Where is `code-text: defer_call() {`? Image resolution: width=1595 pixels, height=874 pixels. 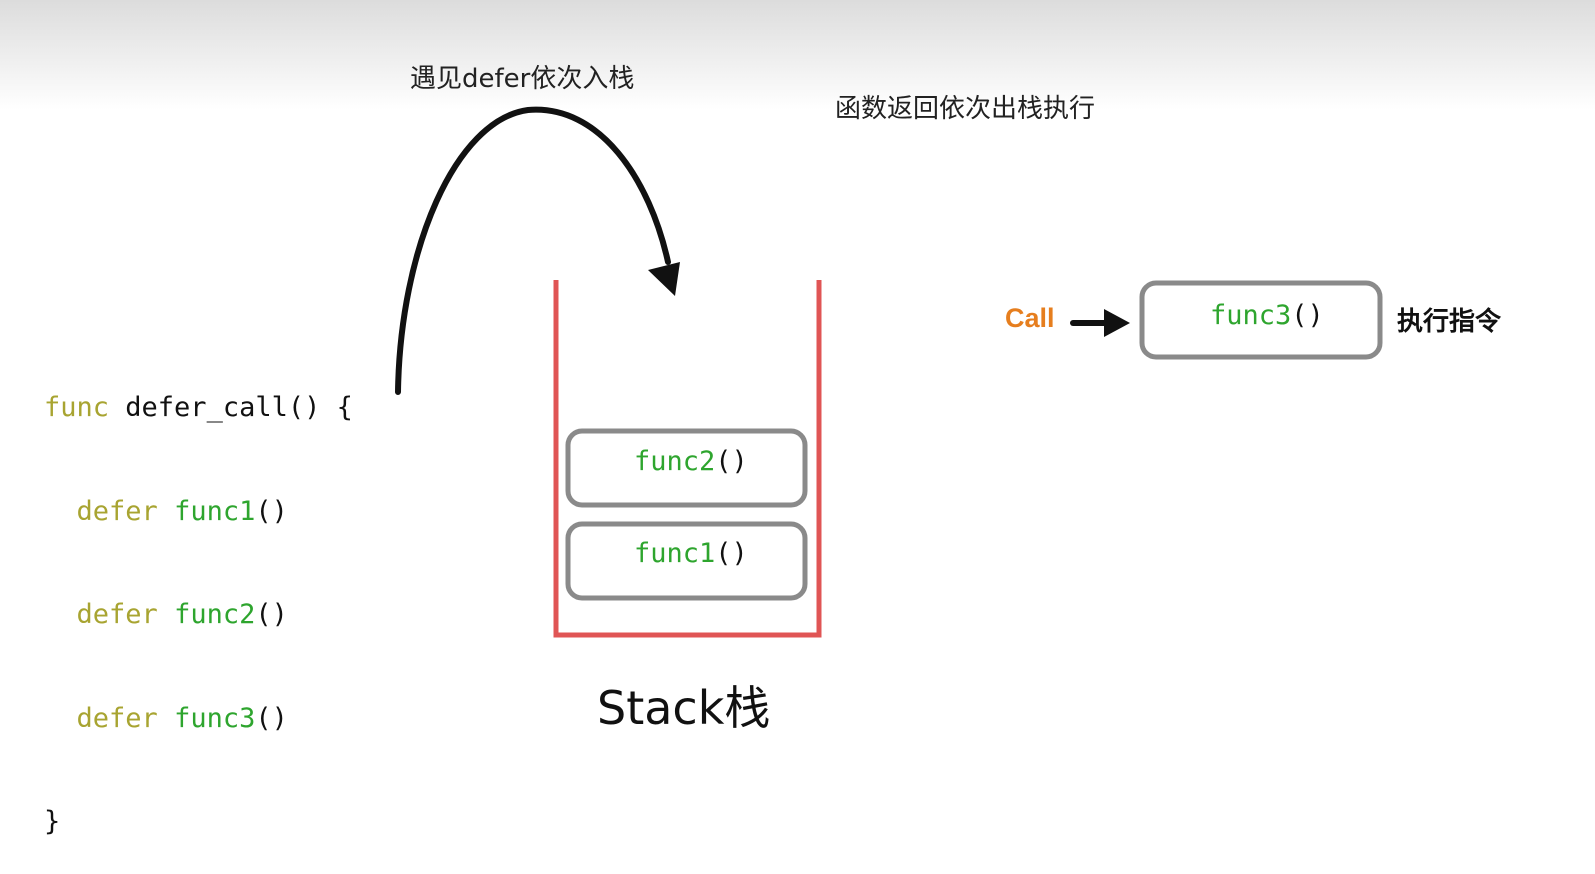
code-text: defer_call() { is located at coordinates (231, 407).